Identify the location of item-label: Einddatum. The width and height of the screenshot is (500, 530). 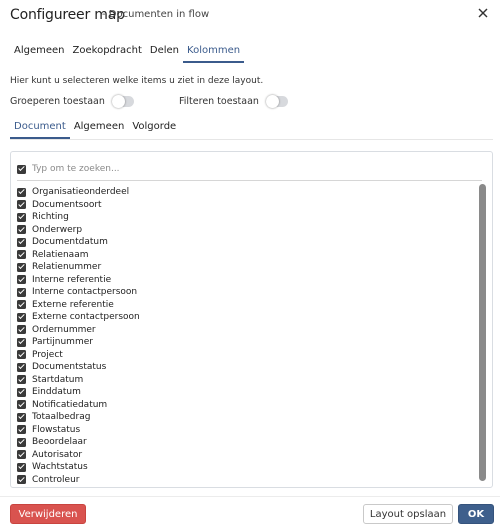
(56, 392).